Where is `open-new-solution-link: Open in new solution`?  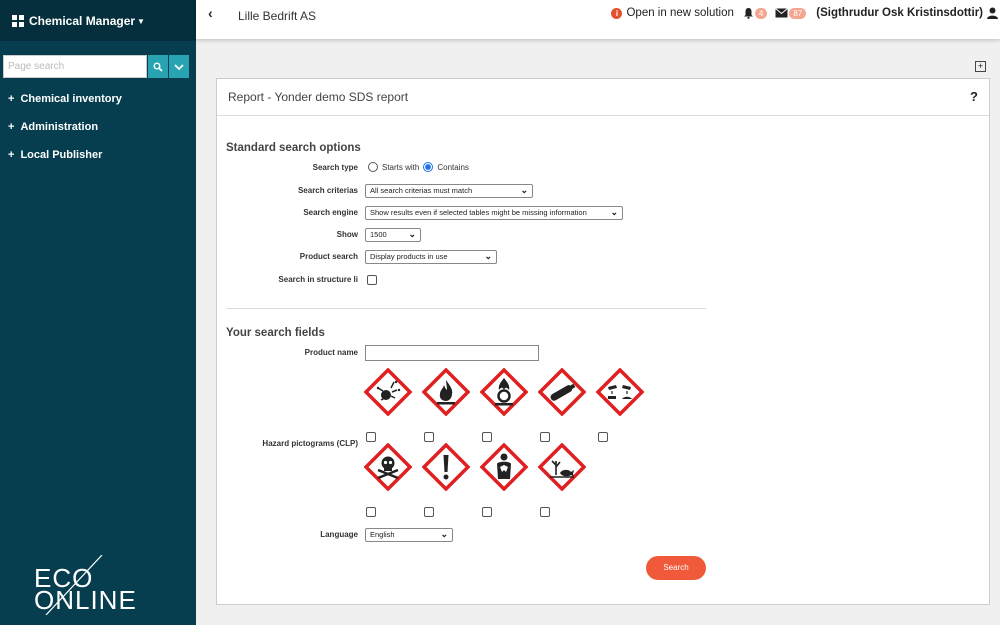 open-new-solution-link: Open in new solution is located at coordinates (679, 13).